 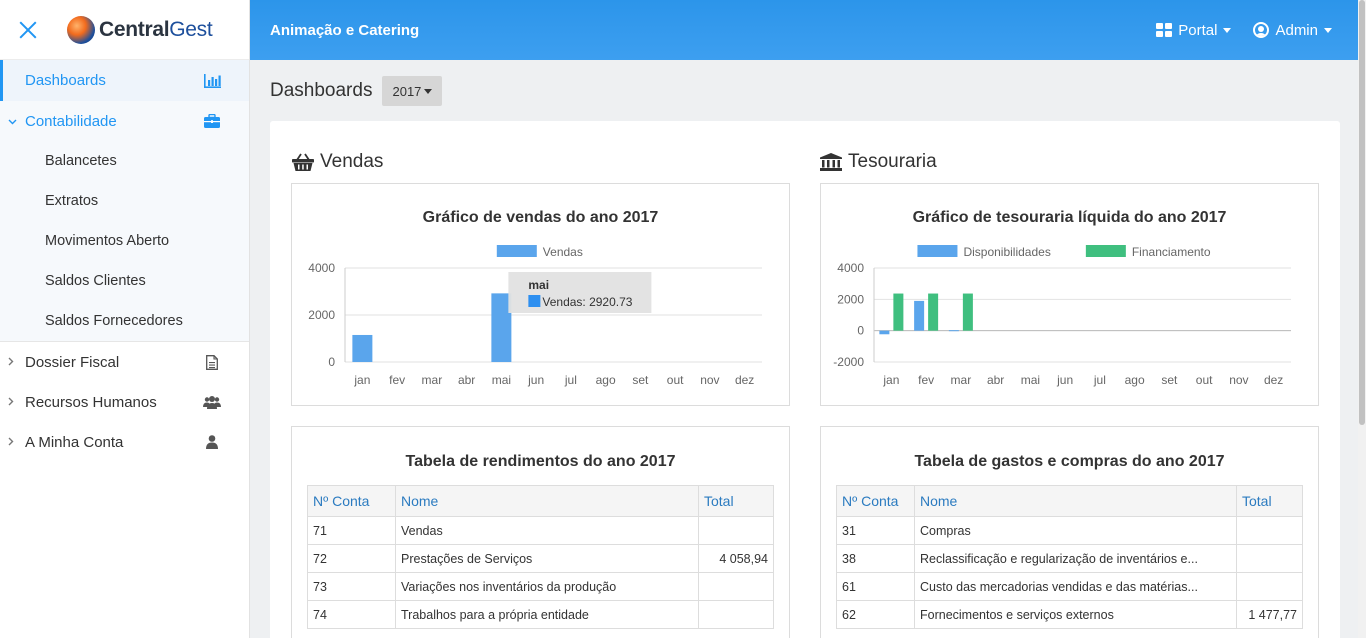 What do you see at coordinates (362, 348) in the screenshot?
I see `bar-vendas-jan` at bounding box center [362, 348].